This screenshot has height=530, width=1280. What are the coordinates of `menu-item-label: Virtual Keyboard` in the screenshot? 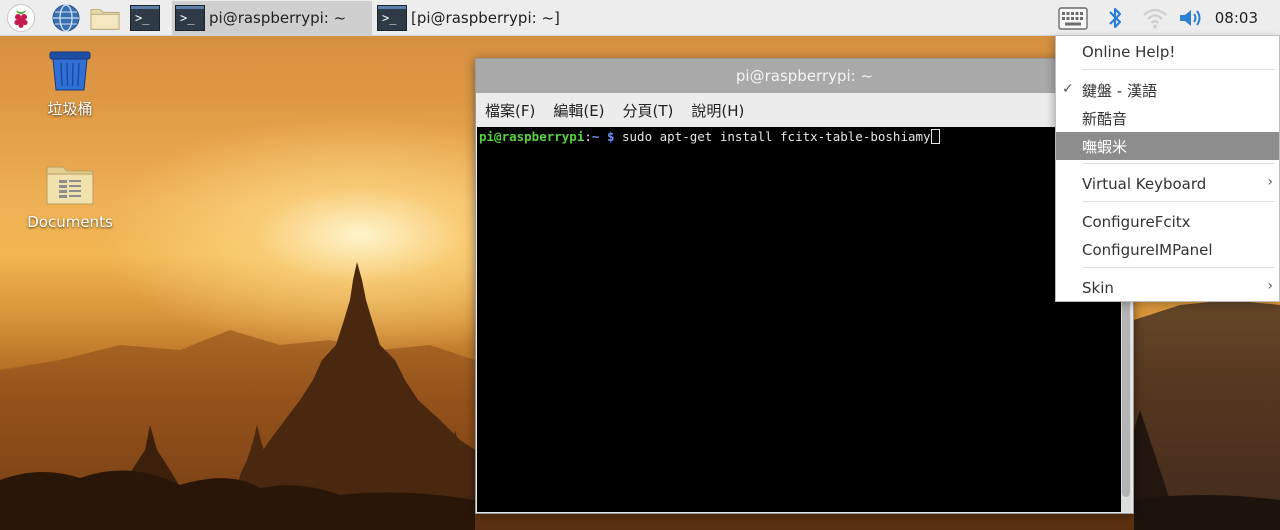 It's located at (1144, 184).